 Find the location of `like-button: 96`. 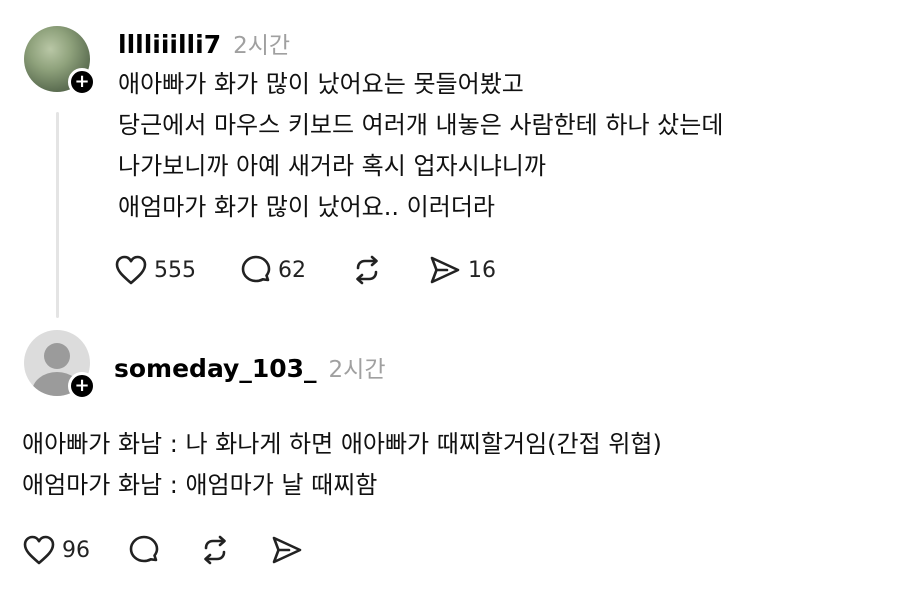

like-button: 96 is located at coordinates (56, 550).